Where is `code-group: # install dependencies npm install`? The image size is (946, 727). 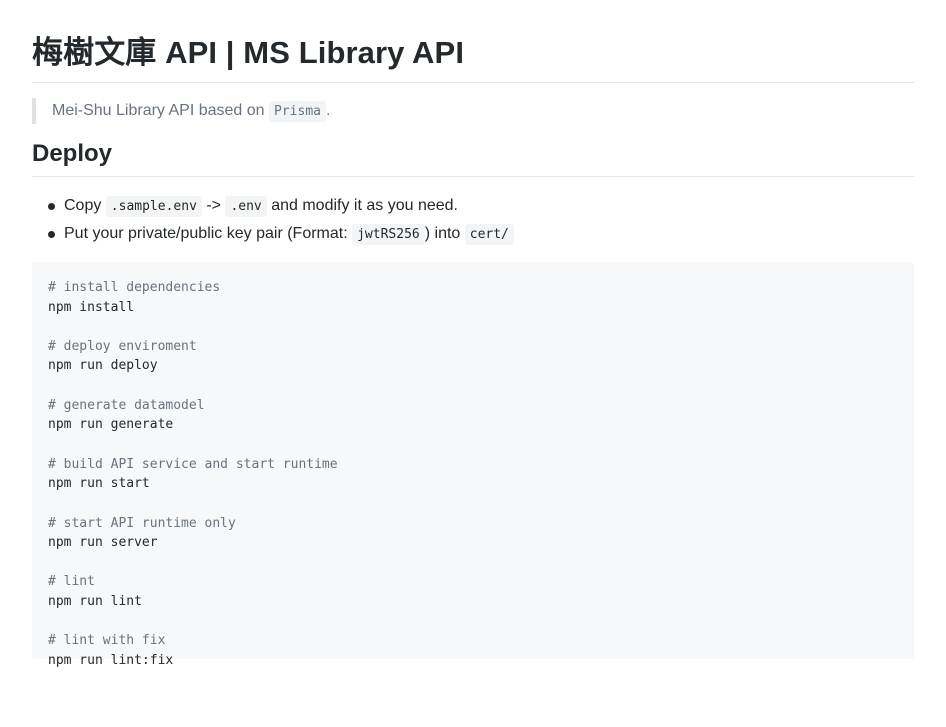 code-group: # install dependencies npm install is located at coordinates (473, 297).